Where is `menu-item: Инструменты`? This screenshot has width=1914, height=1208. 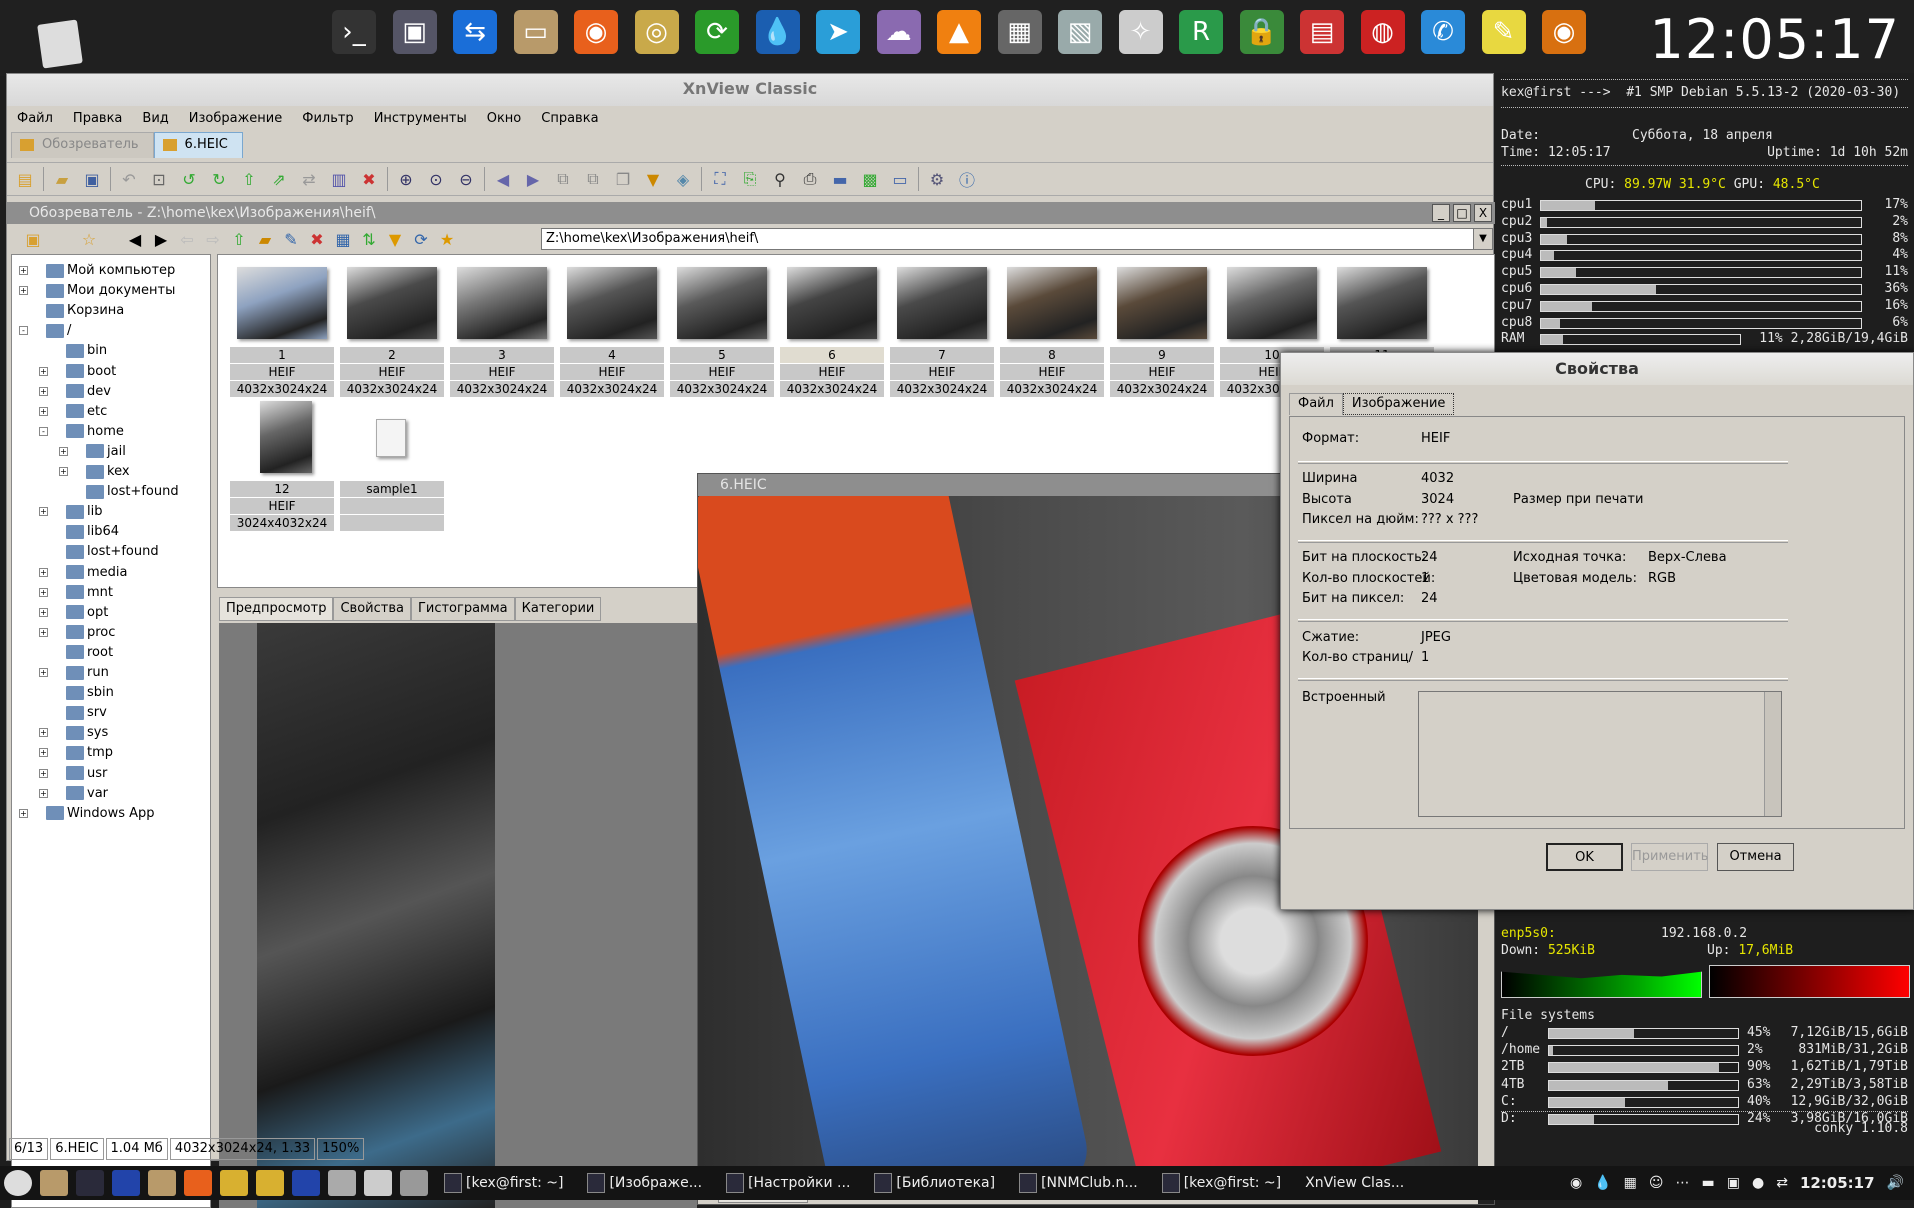 menu-item: Инструменты is located at coordinates (420, 119).